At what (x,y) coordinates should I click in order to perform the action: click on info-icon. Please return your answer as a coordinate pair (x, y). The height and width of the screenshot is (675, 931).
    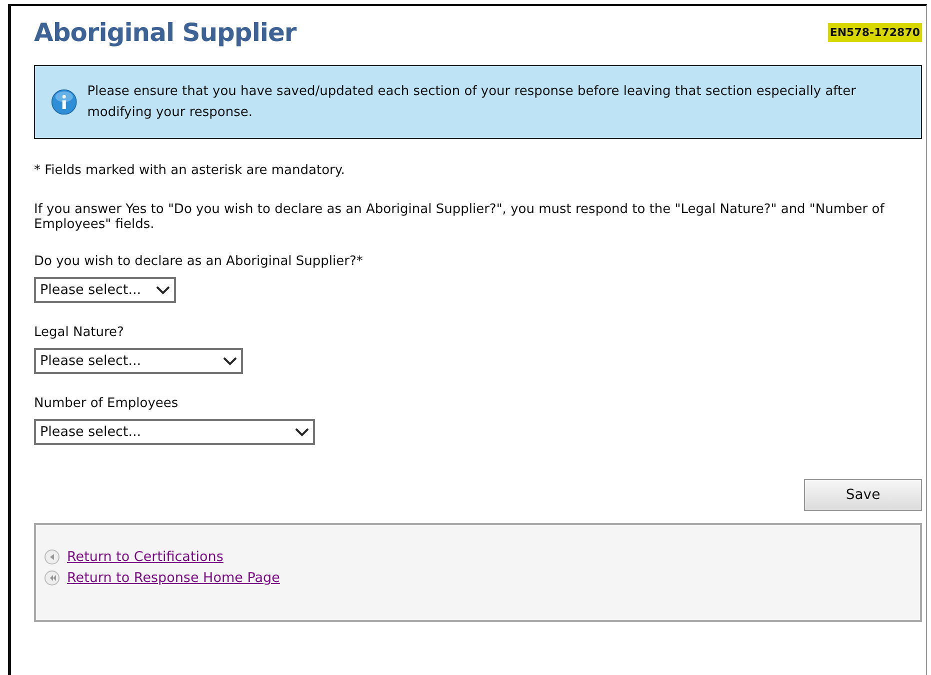
    Looking at the image, I should click on (64, 102).